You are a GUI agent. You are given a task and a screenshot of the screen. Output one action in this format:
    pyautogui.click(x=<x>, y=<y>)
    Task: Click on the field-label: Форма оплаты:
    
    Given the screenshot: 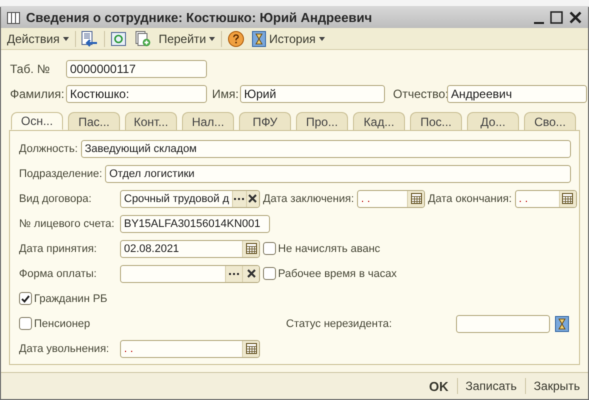 What is the action you would take?
    pyautogui.click(x=58, y=274)
    